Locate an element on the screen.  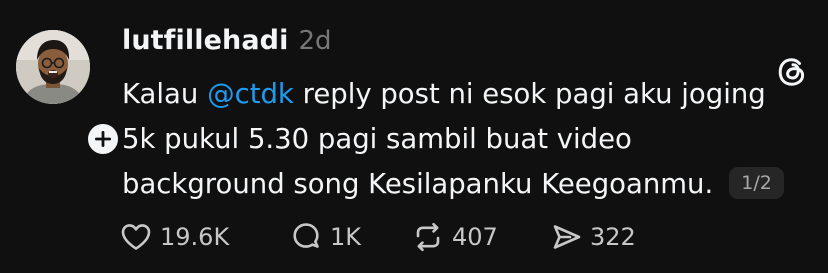
post-header: lutfillehadi 2d is located at coordinates (226, 40).